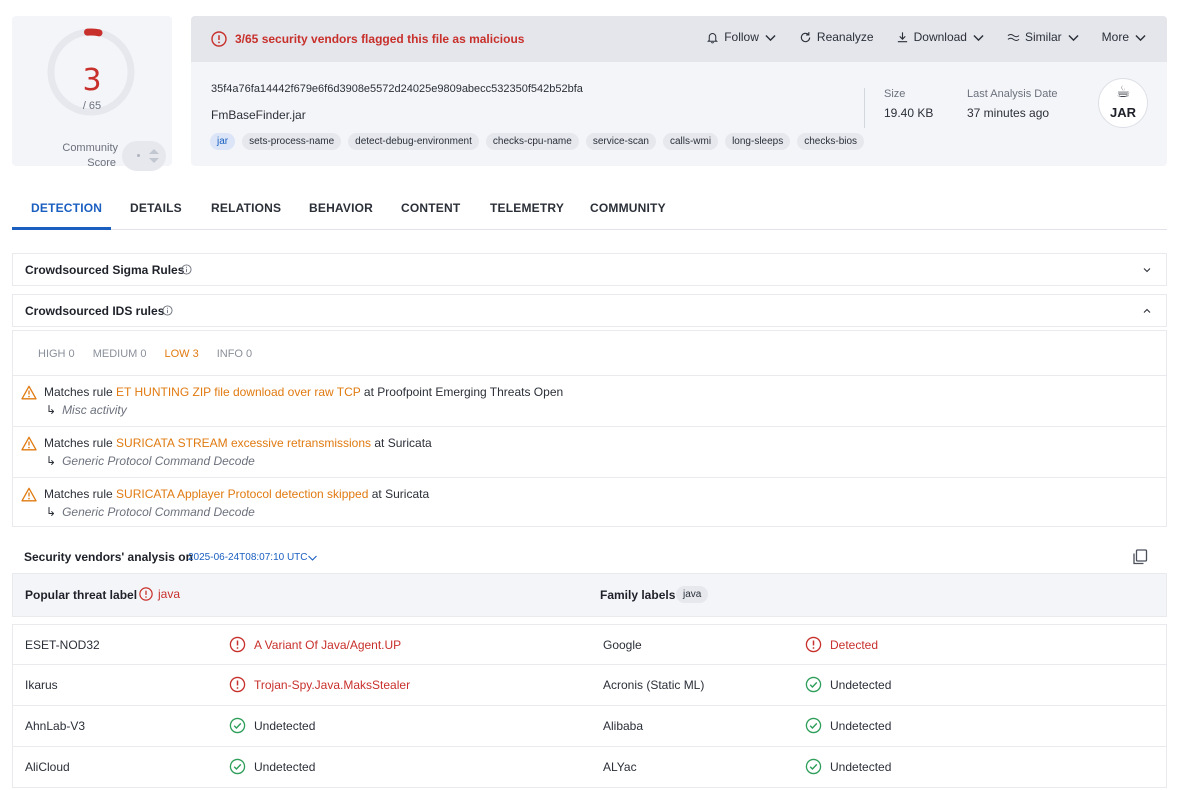 The image size is (1200, 790). I want to click on tag-chip: jar, so click(223, 141).